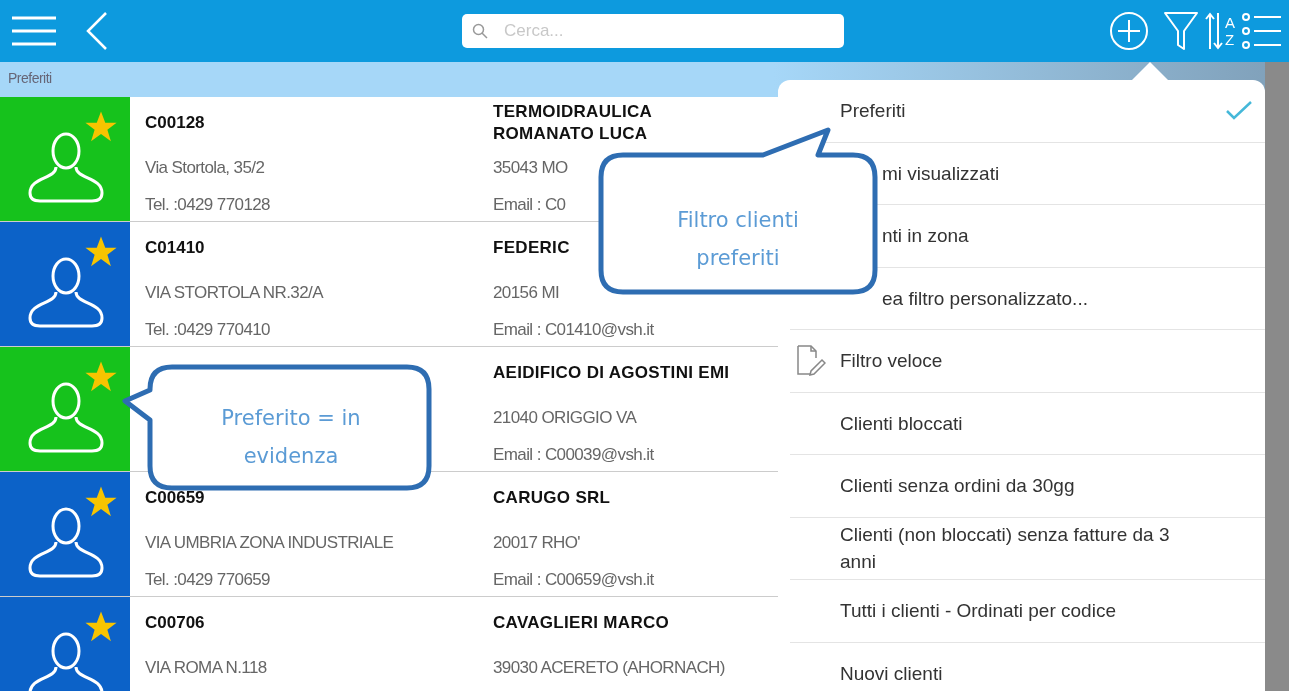 The image size is (1289, 691). I want to click on client-phone: Tel. :0429 770659, so click(207, 579).